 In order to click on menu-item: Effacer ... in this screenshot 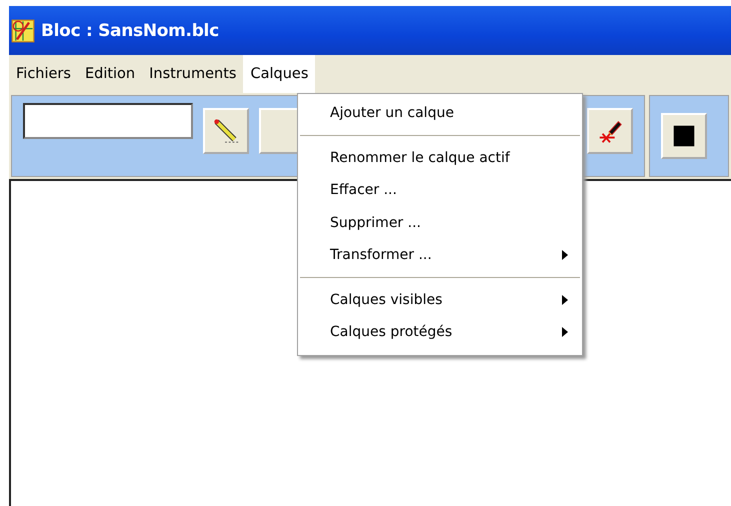, I will do `click(440, 190)`.